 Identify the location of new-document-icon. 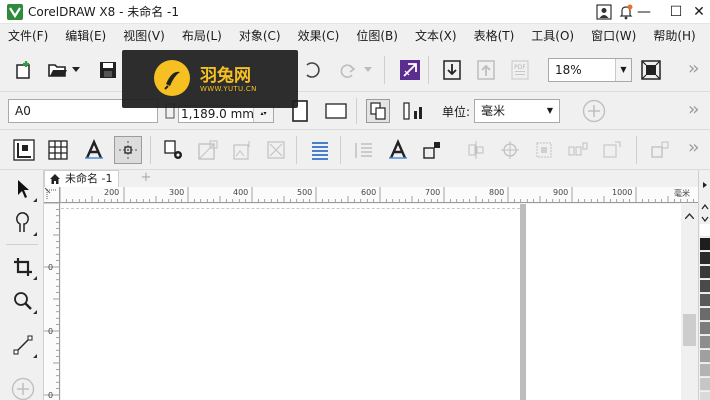
(24, 70).